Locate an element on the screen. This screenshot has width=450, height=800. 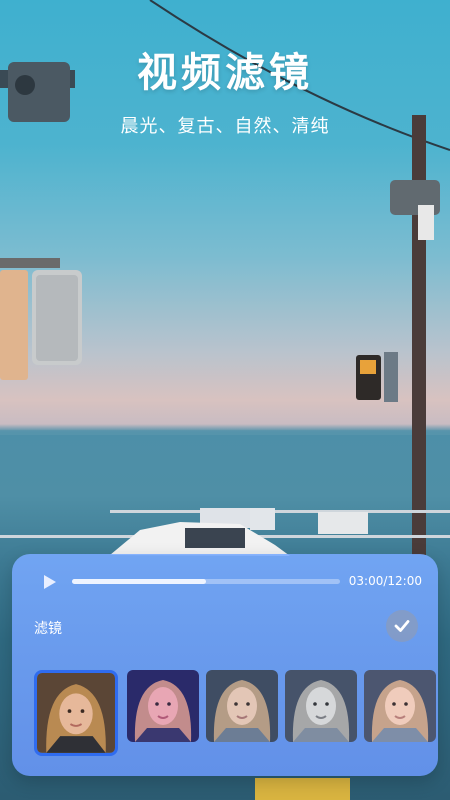
progress-fill is located at coordinates (139, 581).